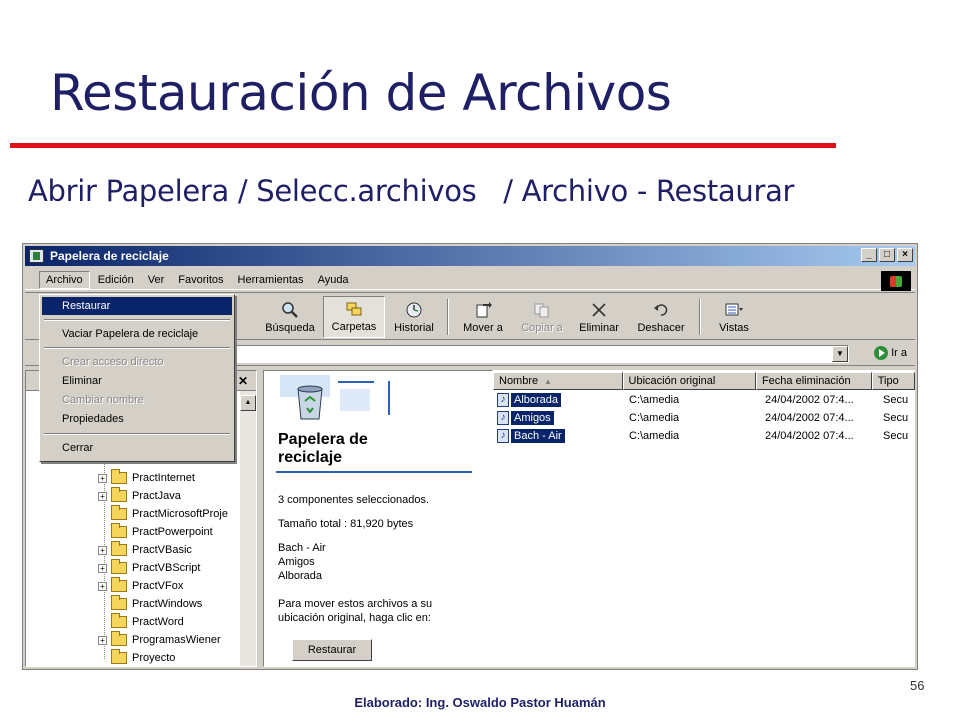 The image size is (960, 720). Describe the element at coordinates (139, 496) in the screenshot. I see `tree-folder: + PractJava` at that location.